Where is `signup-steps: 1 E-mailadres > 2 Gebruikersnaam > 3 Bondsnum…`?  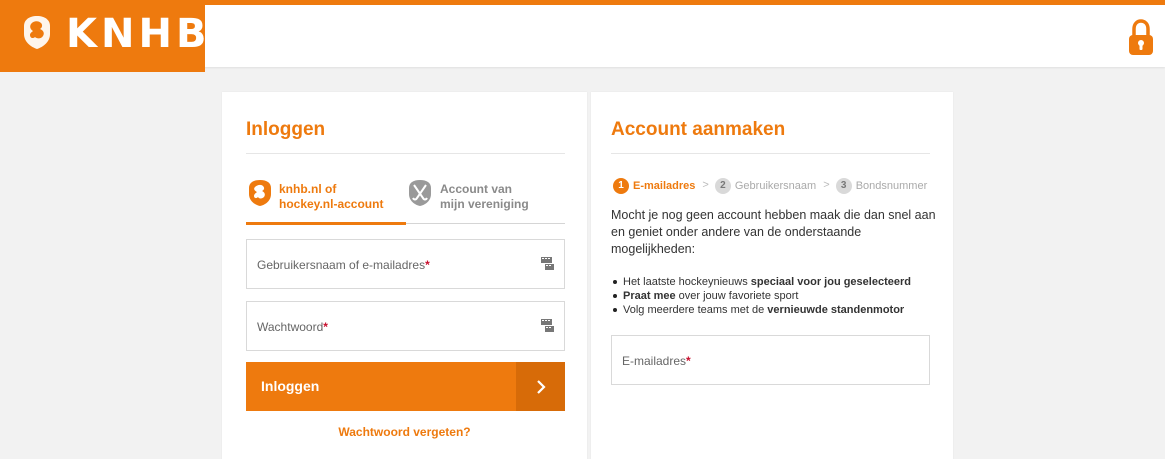 signup-steps: 1 E-mailadres > 2 Gebruikersnaam > 3 Bondsnum… is located at coordinates (773, 186).